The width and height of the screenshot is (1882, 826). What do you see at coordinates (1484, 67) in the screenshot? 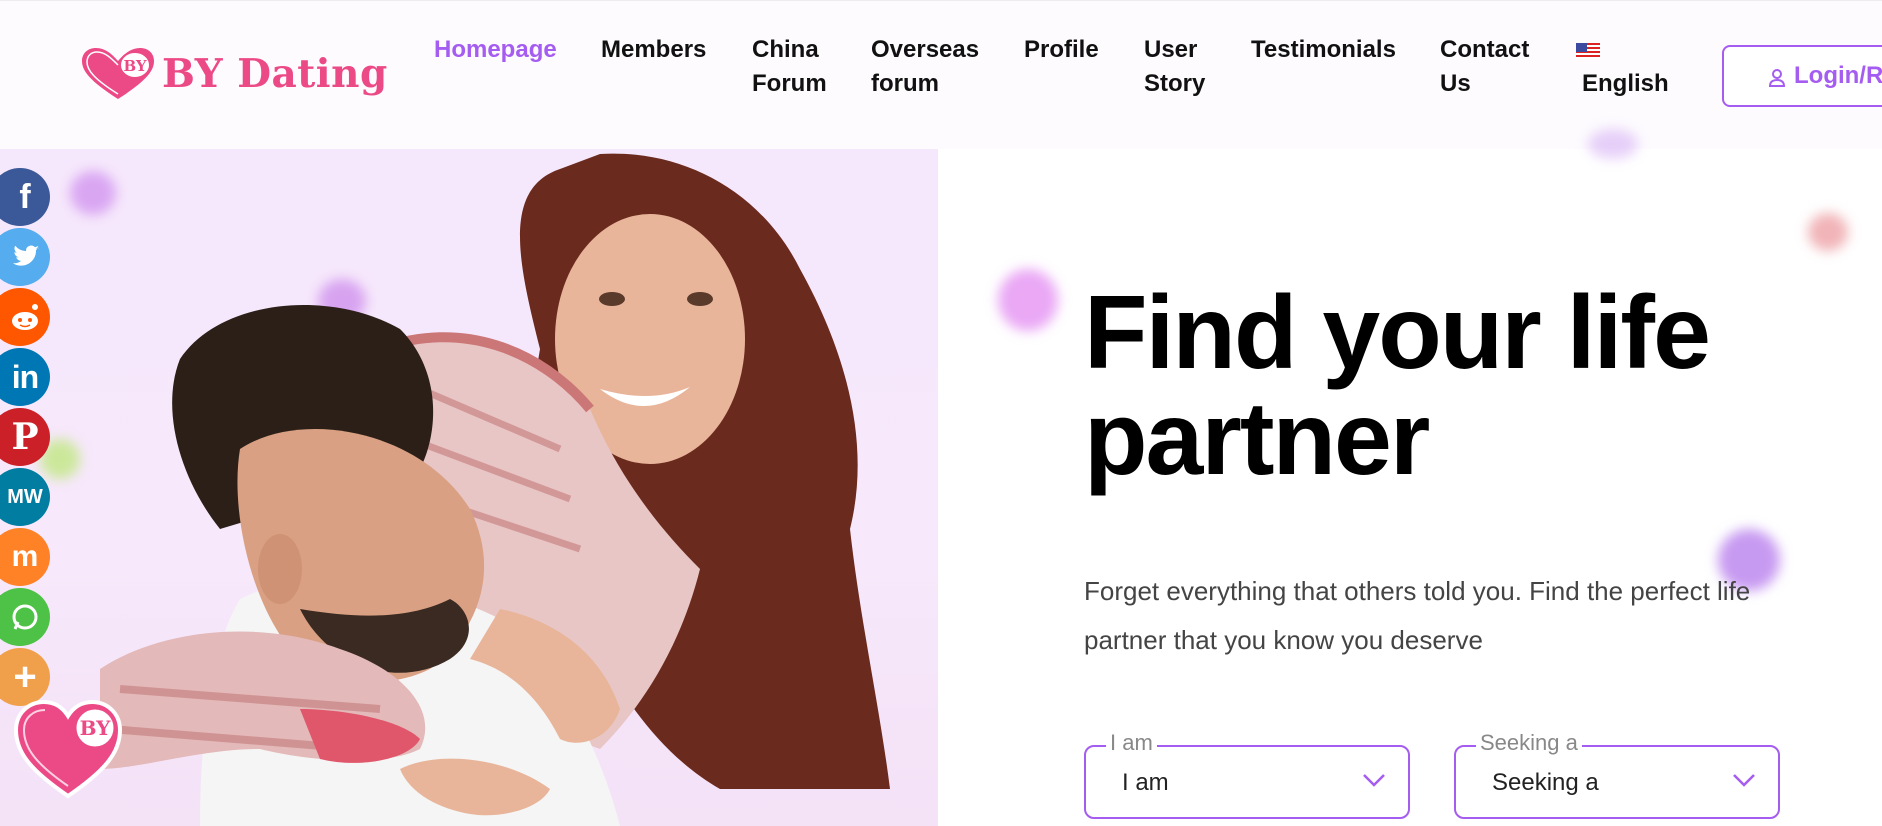
I see `nav-contact-us: Contact Us` at bounding box center [1484, 67].